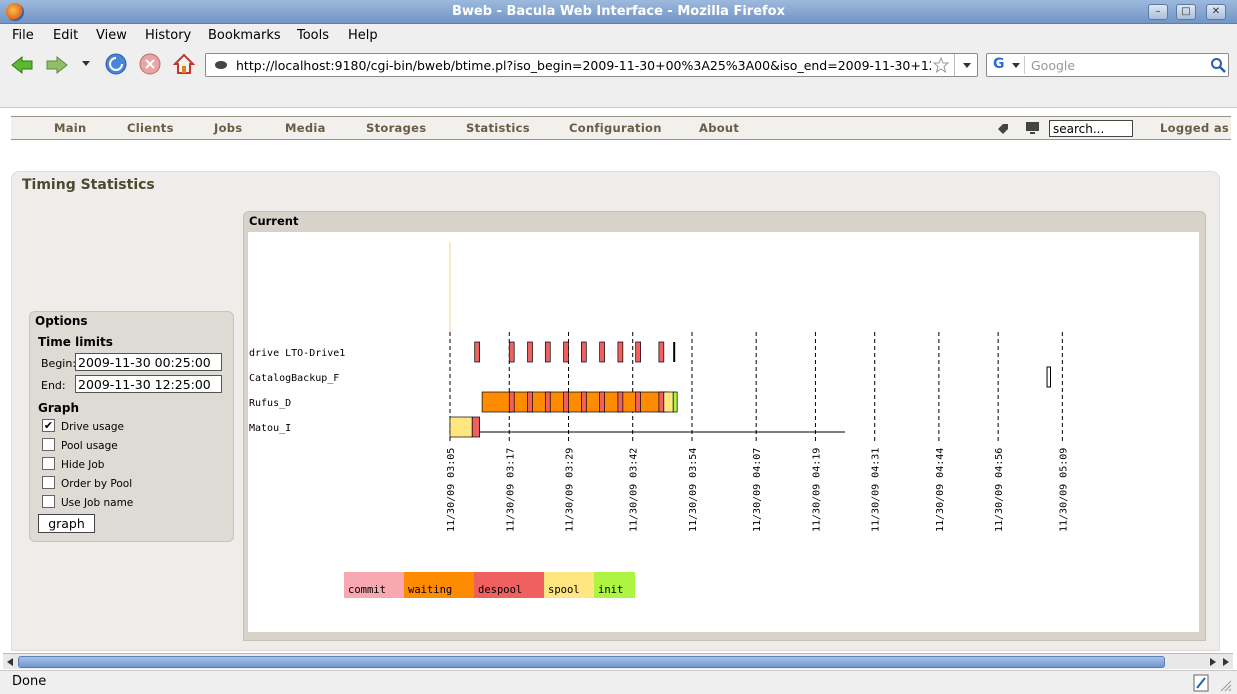 Image resolution: width=1237 pixels, height=694 pixels. I want to click on nav-media: Media, so click(305, 128).